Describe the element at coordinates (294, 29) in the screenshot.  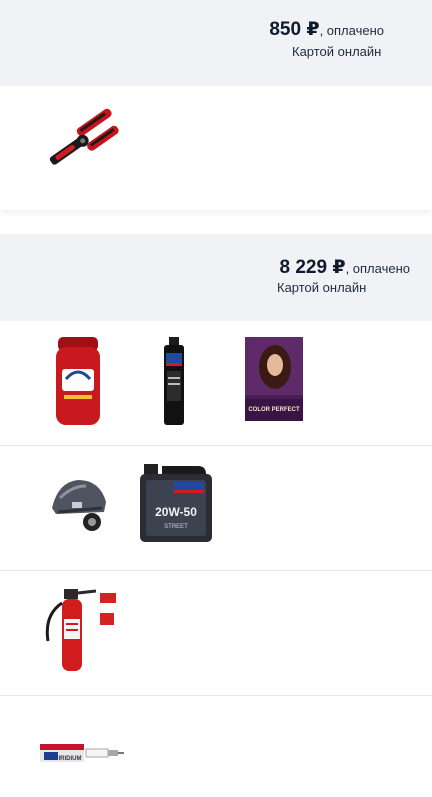
I see `order-amount: 850 ₽` at that location.